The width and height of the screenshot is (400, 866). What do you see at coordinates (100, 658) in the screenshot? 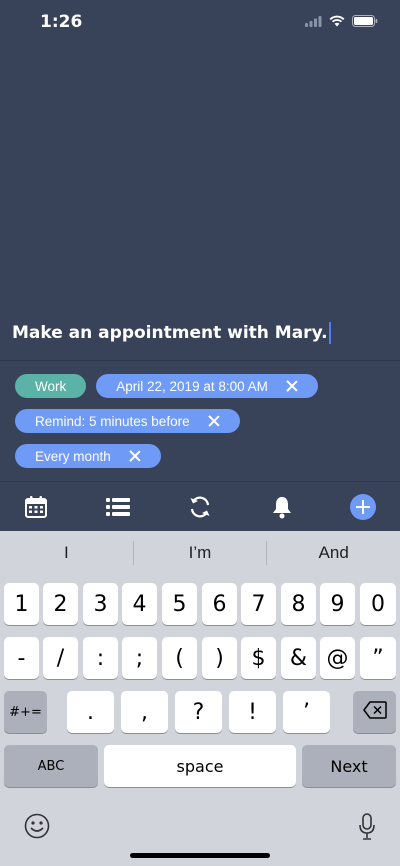
I see `key-colon: :` at bounding box center [100, 658].